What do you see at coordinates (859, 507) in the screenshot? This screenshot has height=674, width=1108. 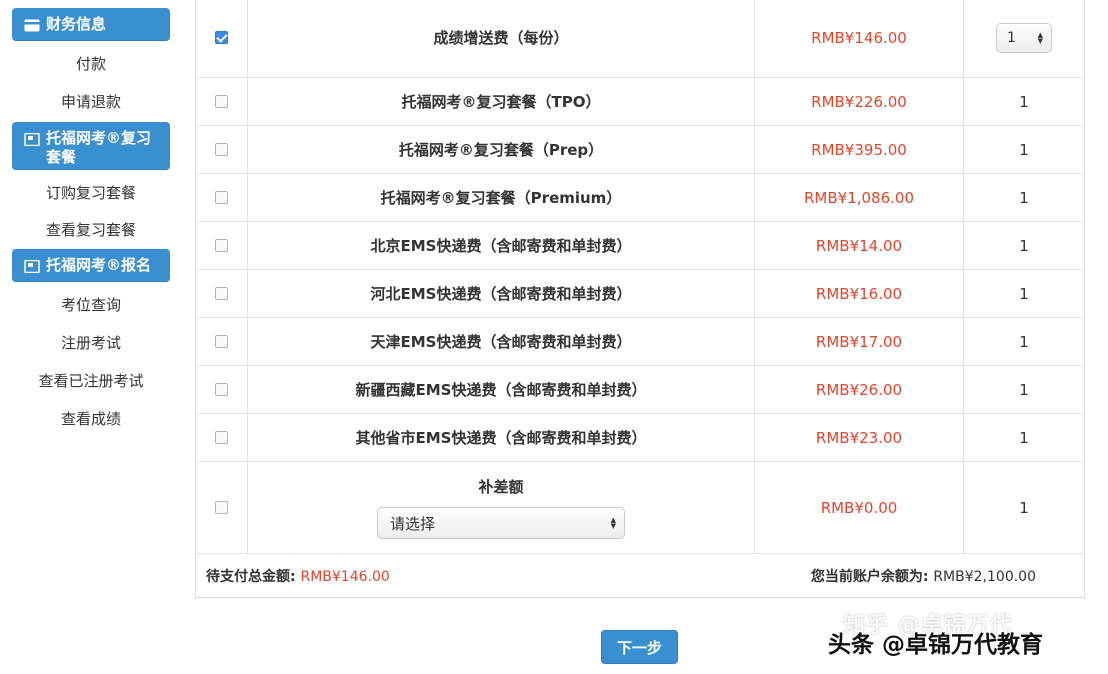 I see `item-price: RMB¥0.00` at bounding box center [859, 507].